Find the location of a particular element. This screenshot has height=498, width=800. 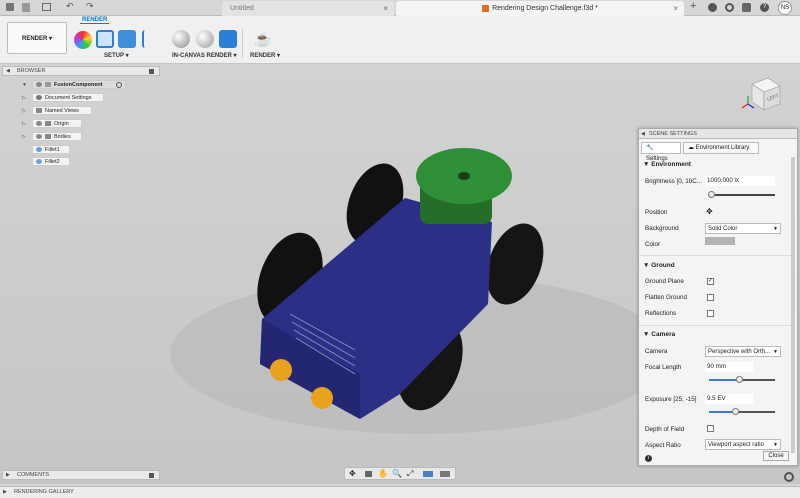

tab-settings: 🔧 Settings is located at coordinates (661, 152).